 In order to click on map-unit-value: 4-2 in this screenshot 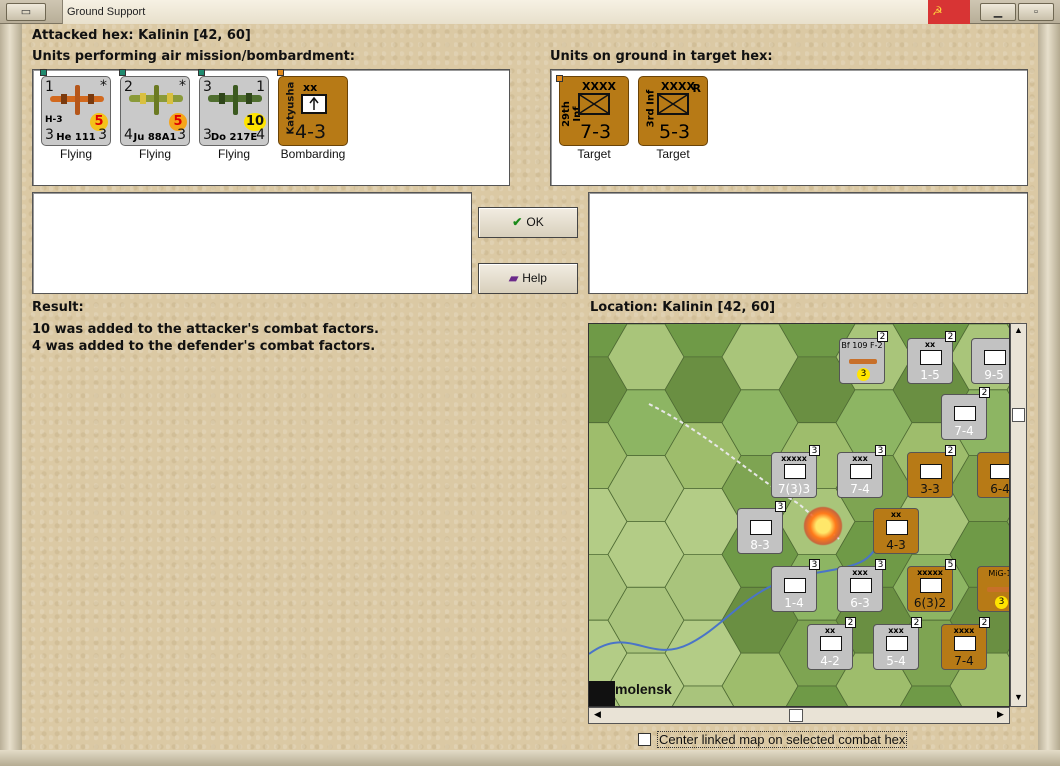, I will do `click(830, 661)`.